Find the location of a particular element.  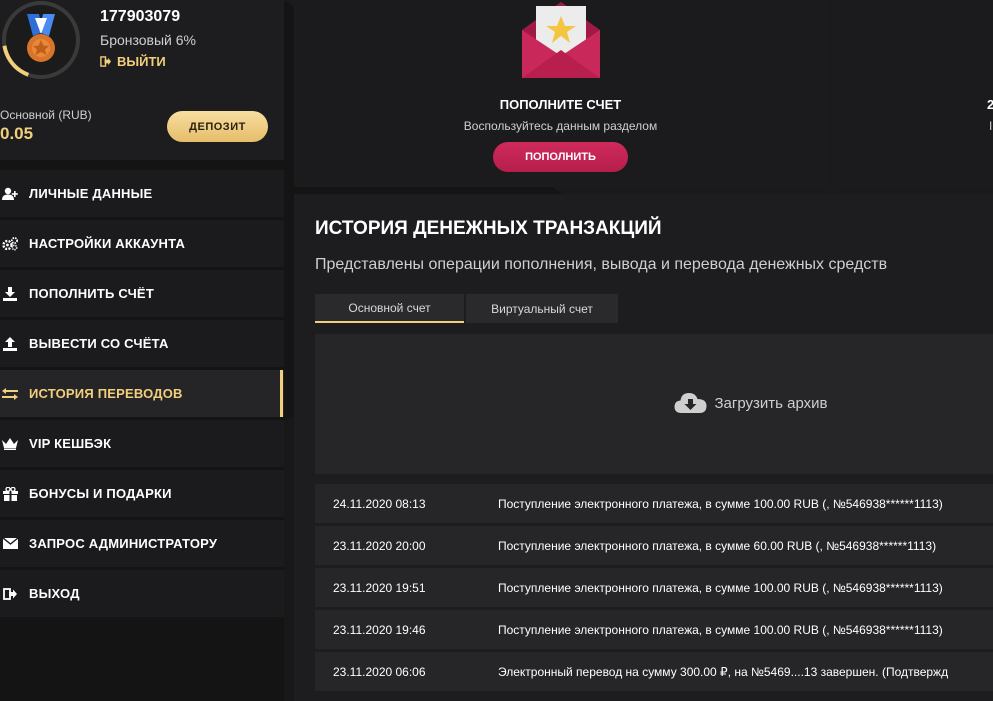

replenish-subtitle: Воспользуйтесь данным разделом is located at coordinates (560, 126).